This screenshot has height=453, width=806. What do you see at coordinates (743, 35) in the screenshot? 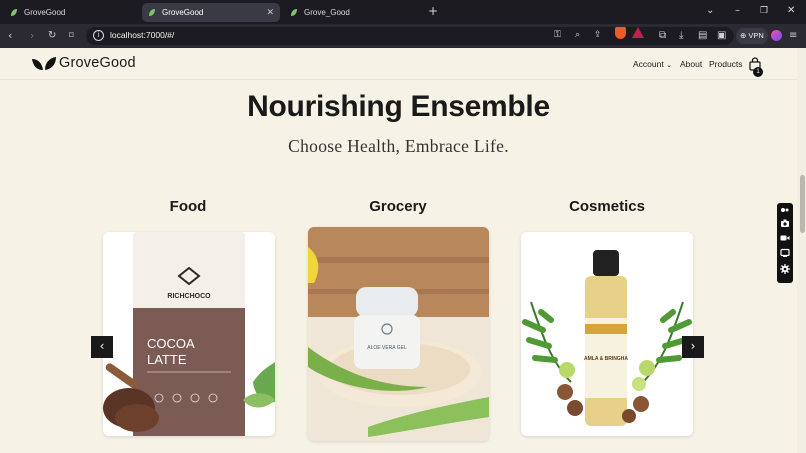
I see `globe-icon: ⊕` at bounding box center [743, 35].